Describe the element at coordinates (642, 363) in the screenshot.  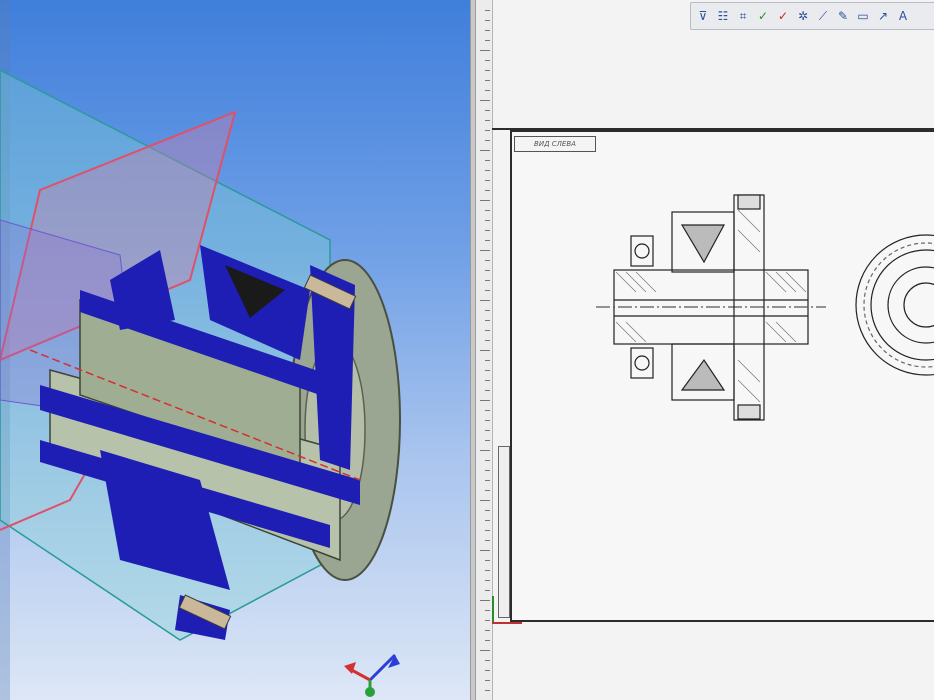
I see `bearing-bottom` at that location.